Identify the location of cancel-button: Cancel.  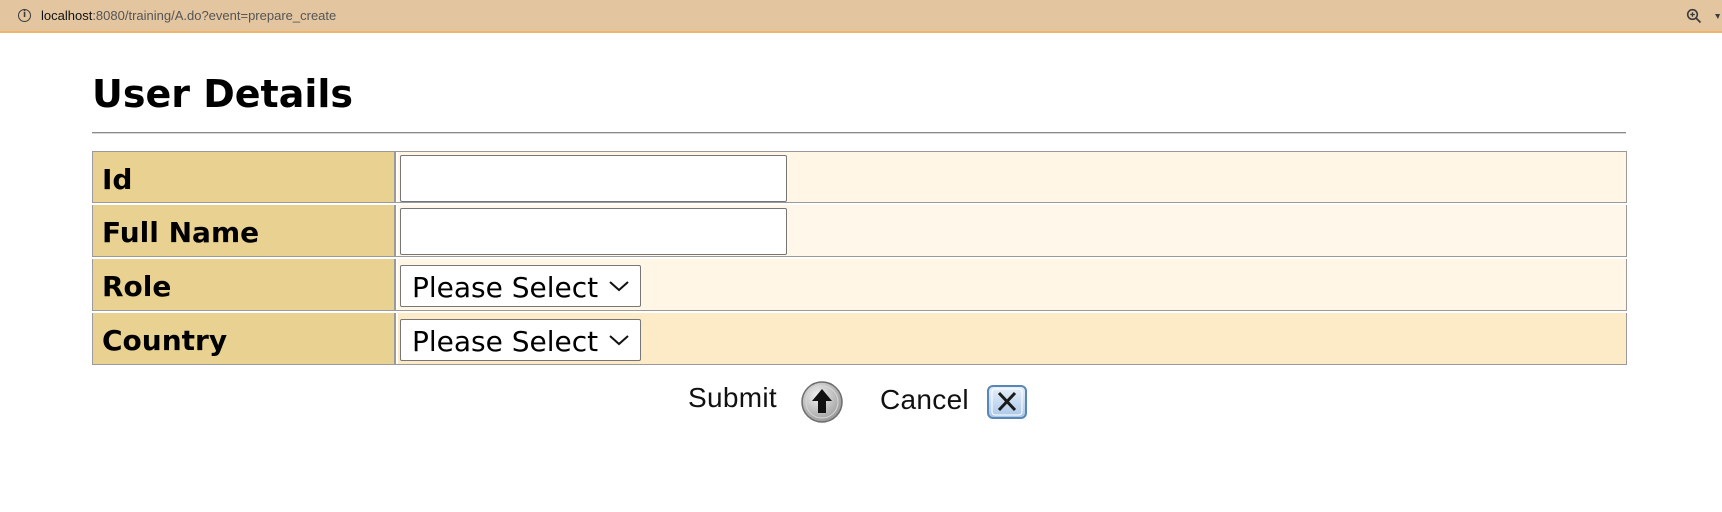
(955, 402).